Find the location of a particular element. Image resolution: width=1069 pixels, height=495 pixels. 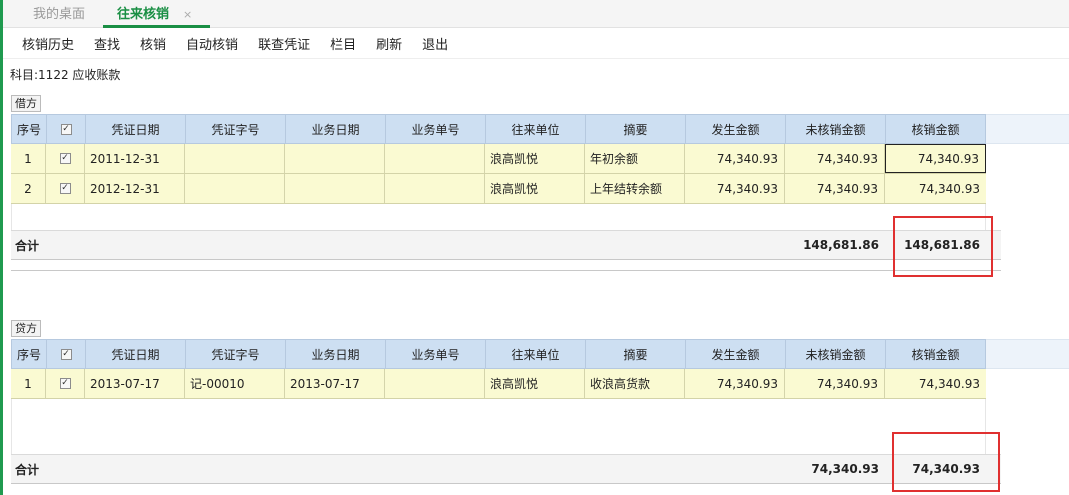

tab-reconciliation: 往来核销 × is located at coordinates (156, 16).